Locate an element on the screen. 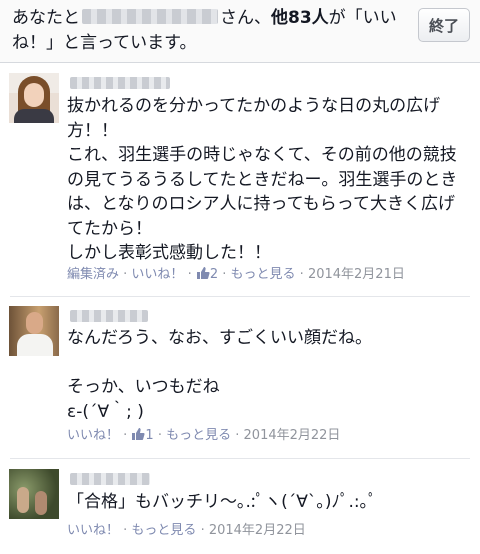  likes-summary: あなたと さん、他83人が「いいね！」と言っています。 is located at coordinates (208, 31).